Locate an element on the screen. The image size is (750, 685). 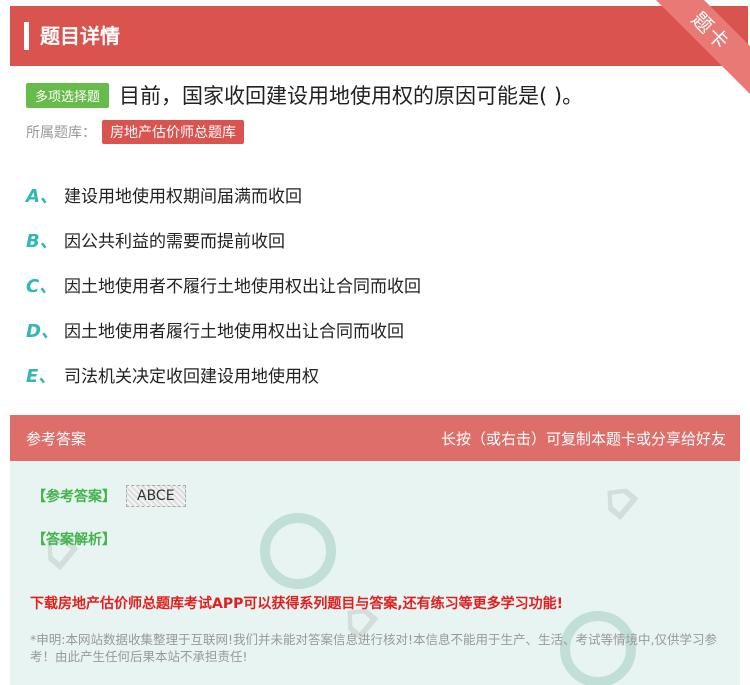
option-b: B、 因公共利益的需要而提前收回 is located at coordinates (223, 239).